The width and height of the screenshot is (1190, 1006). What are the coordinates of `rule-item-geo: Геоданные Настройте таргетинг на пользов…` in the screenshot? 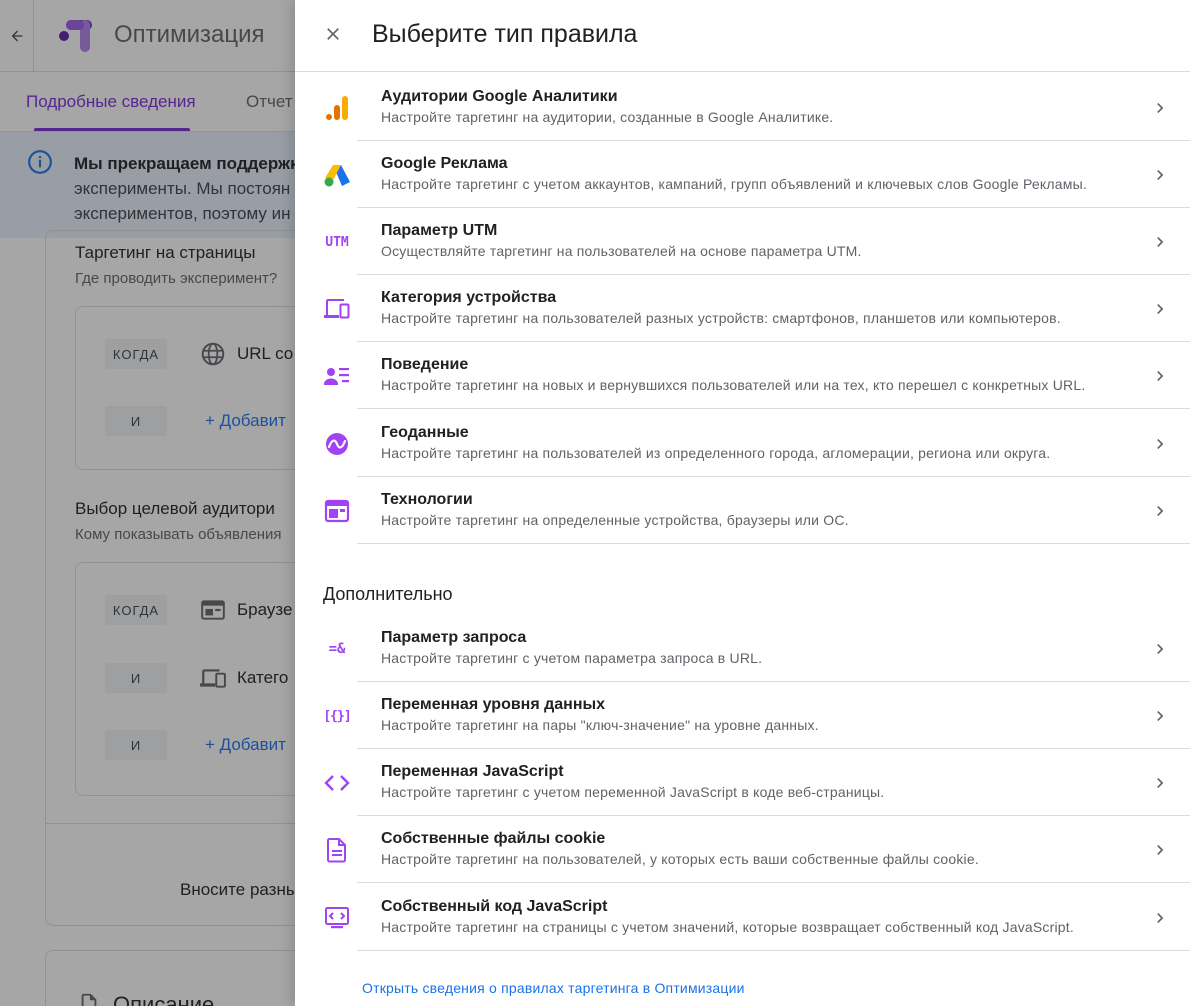 It's located at (742, 443).